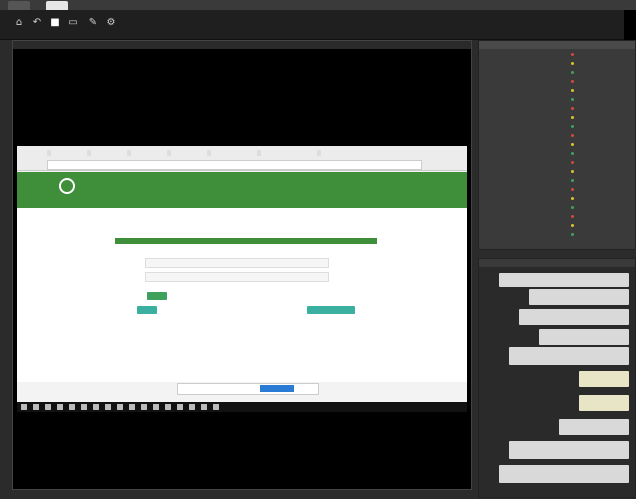 The image size is (636, 499). I want to click on chat-panel, so click(557, 378).